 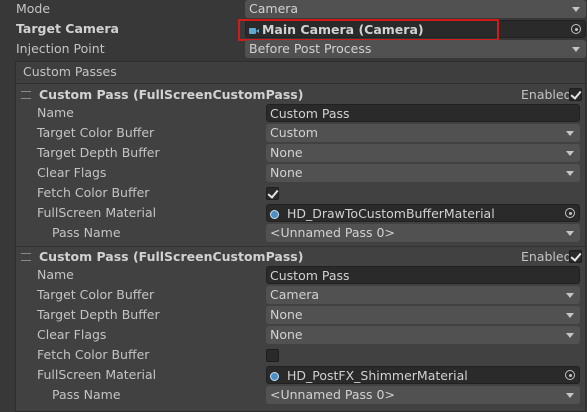 I want to click on pass-1-material-field: HD_DrawToCustomBufferMaterial, so click(x=423, y=213).